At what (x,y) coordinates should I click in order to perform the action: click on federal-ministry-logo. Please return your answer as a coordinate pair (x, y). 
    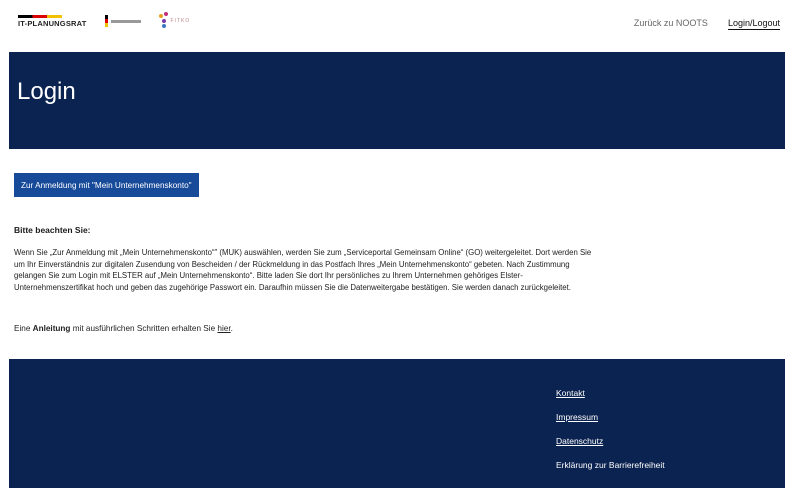
    Looking at the image, I should click on (122, 21).